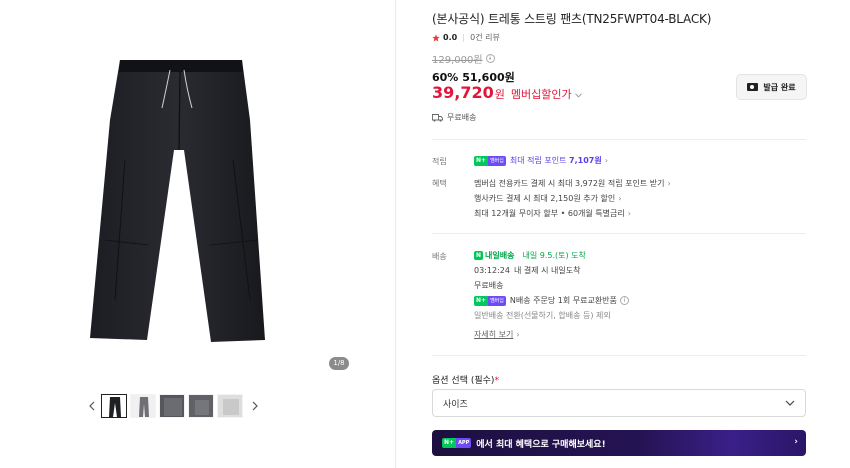 Image resolution: width=850 pixels, height=468 pixels. Describe the element at coordinates (478, 255) in the screenshot. I see `fast-delivery-icon: N` at that location.